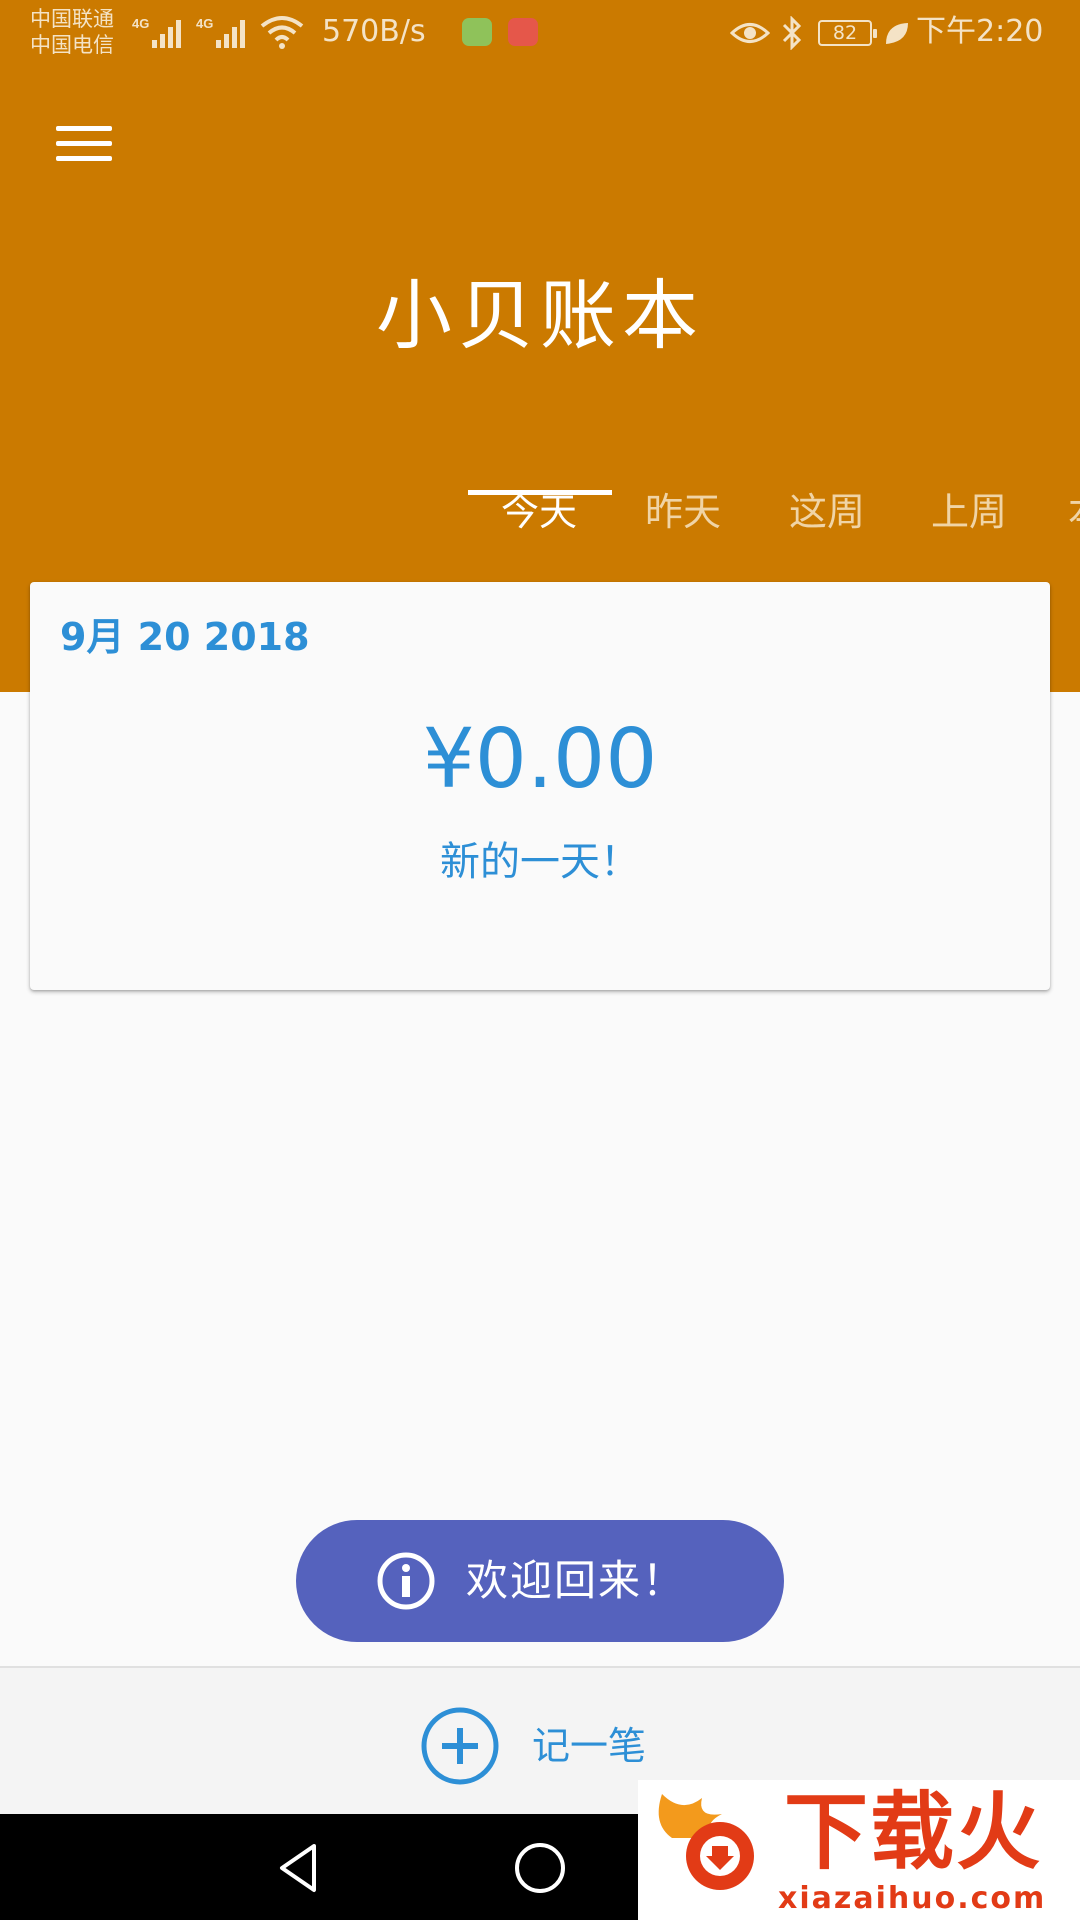 The height and width of the screenshot is (1920, 1080). What do you see at coordinates (72, 32) in the screenshot?
I see `carrier-names: 中国联通 中国电信` at bounding box center [72, 32].